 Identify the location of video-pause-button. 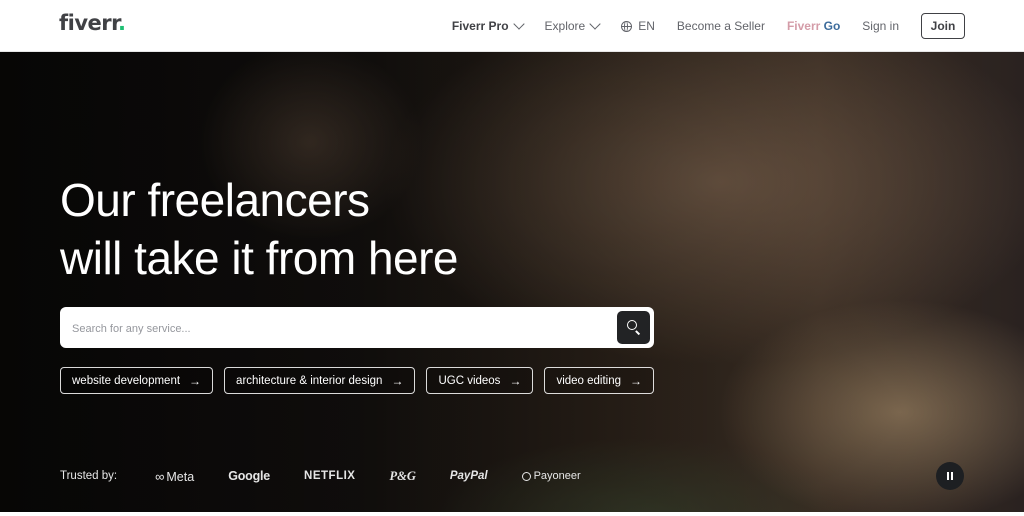
(950, 476).